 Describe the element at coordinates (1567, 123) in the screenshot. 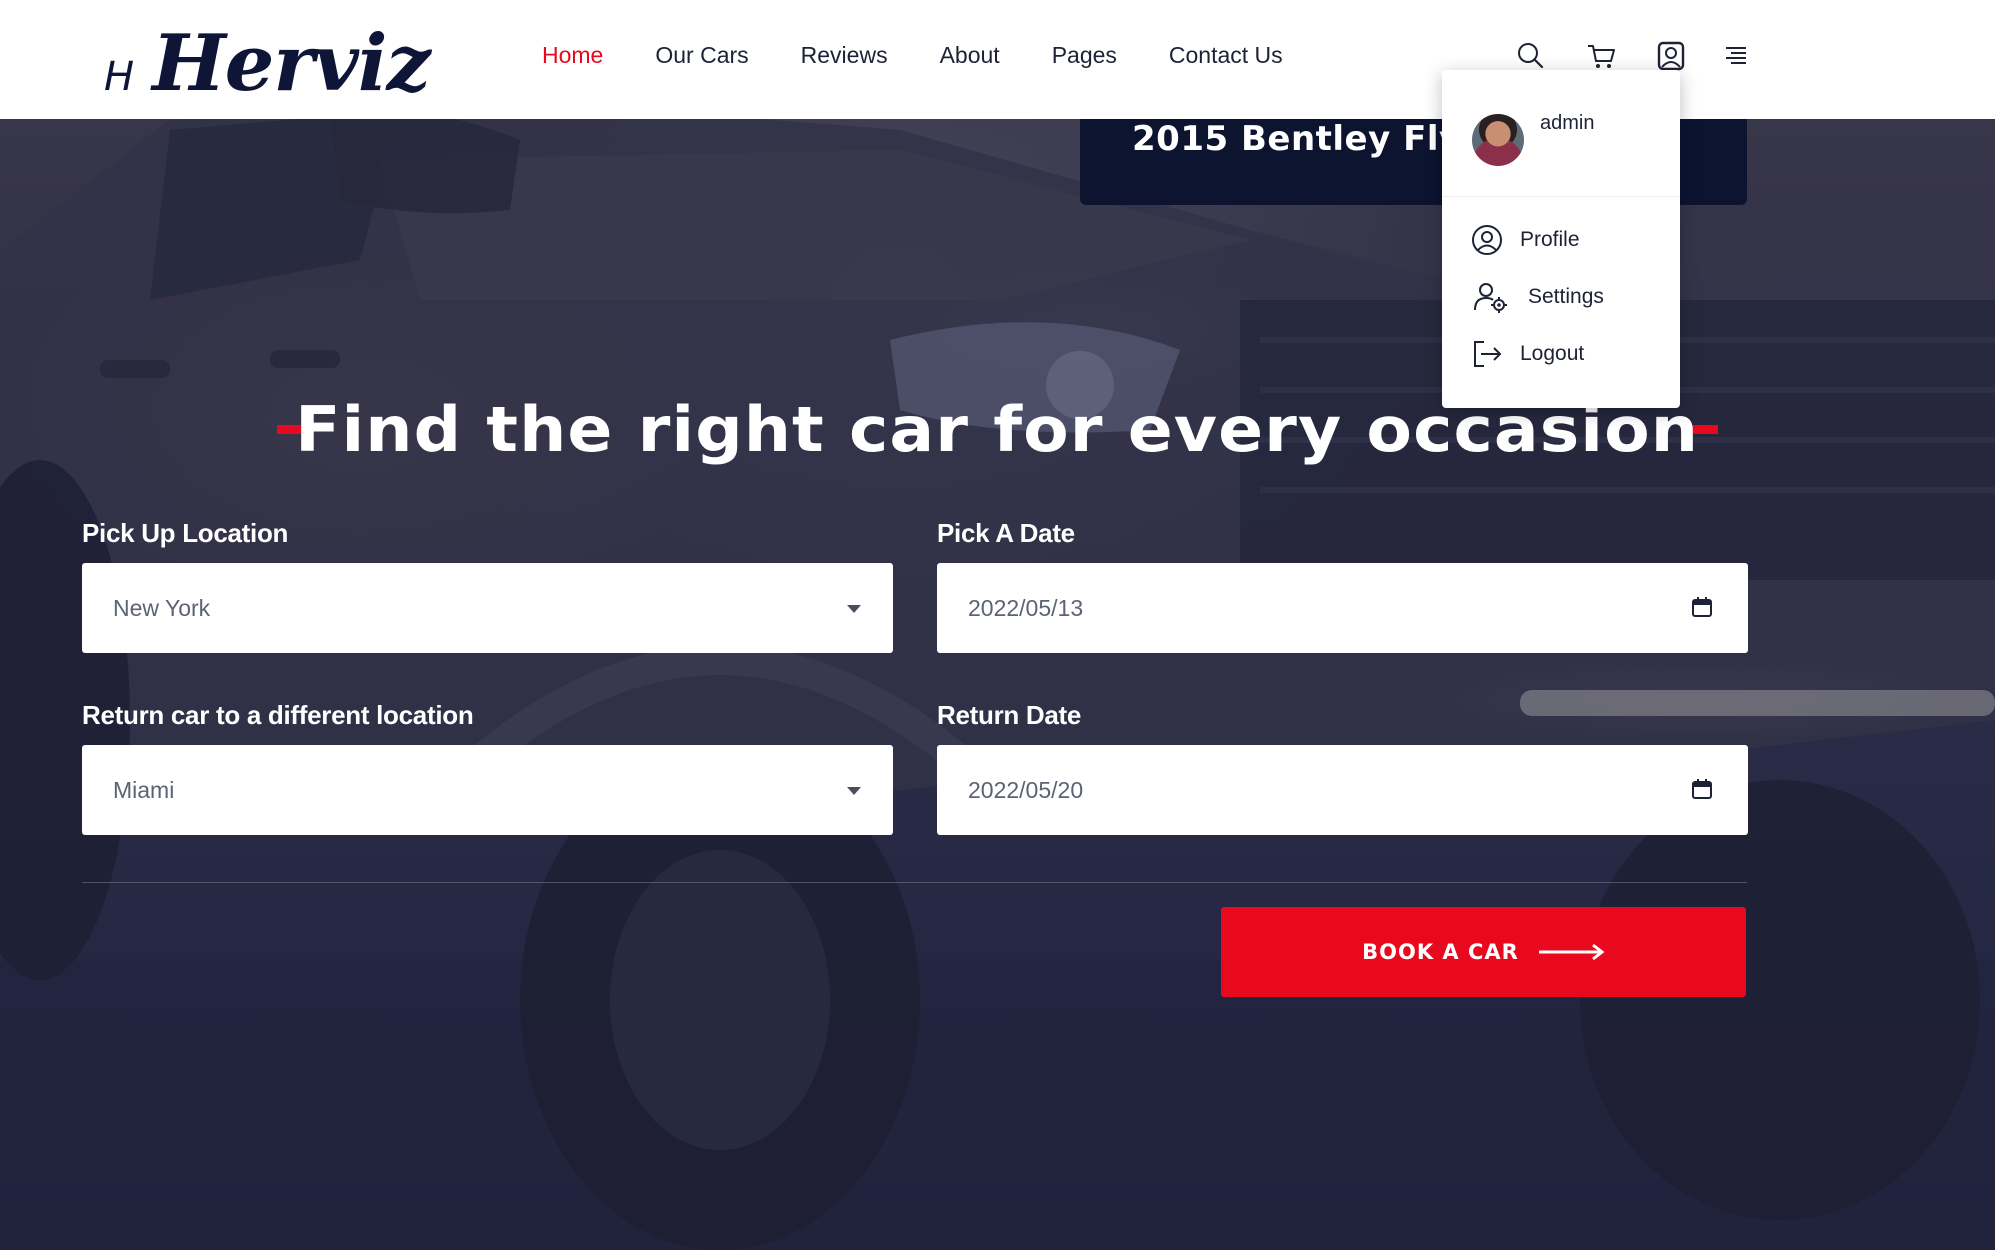

I see `username: admin` at that location.